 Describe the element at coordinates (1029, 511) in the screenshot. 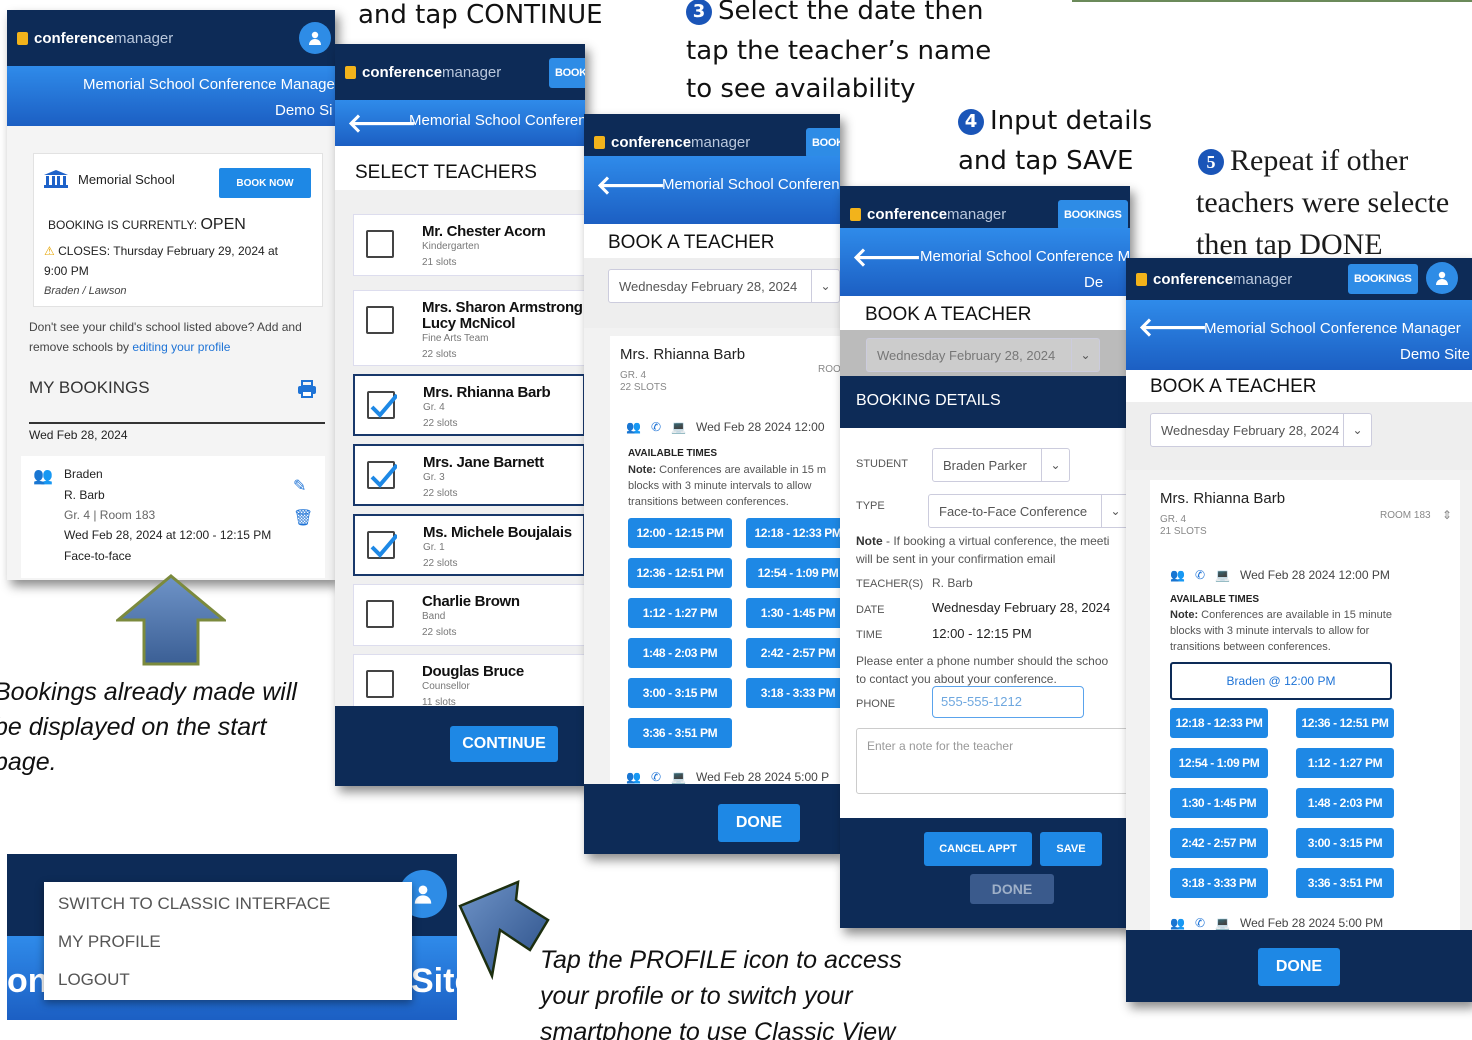

I see `type-select: Face-to-Face Conference ⌄` at that location.